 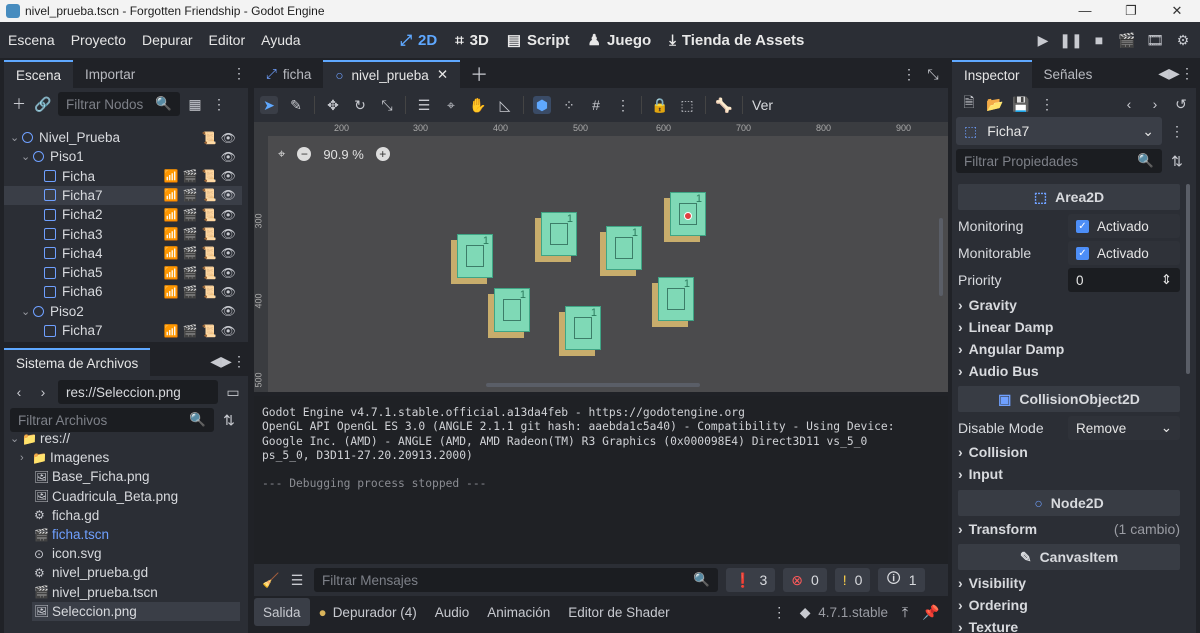 I want to click on clear-output-icon: 🧹, so click(x=271, y=580).